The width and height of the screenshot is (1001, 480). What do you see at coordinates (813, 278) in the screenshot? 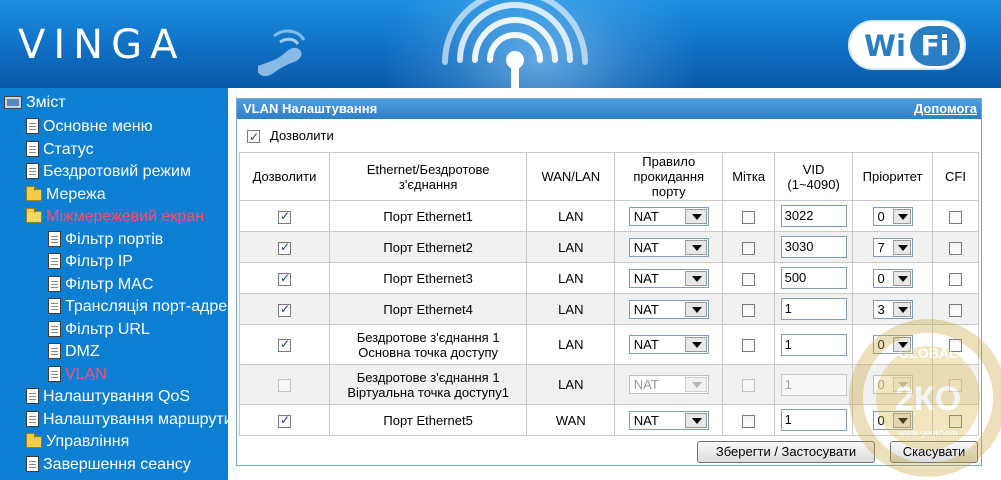
I see `row-vid-input: 500` at bounding box center [813, 278].